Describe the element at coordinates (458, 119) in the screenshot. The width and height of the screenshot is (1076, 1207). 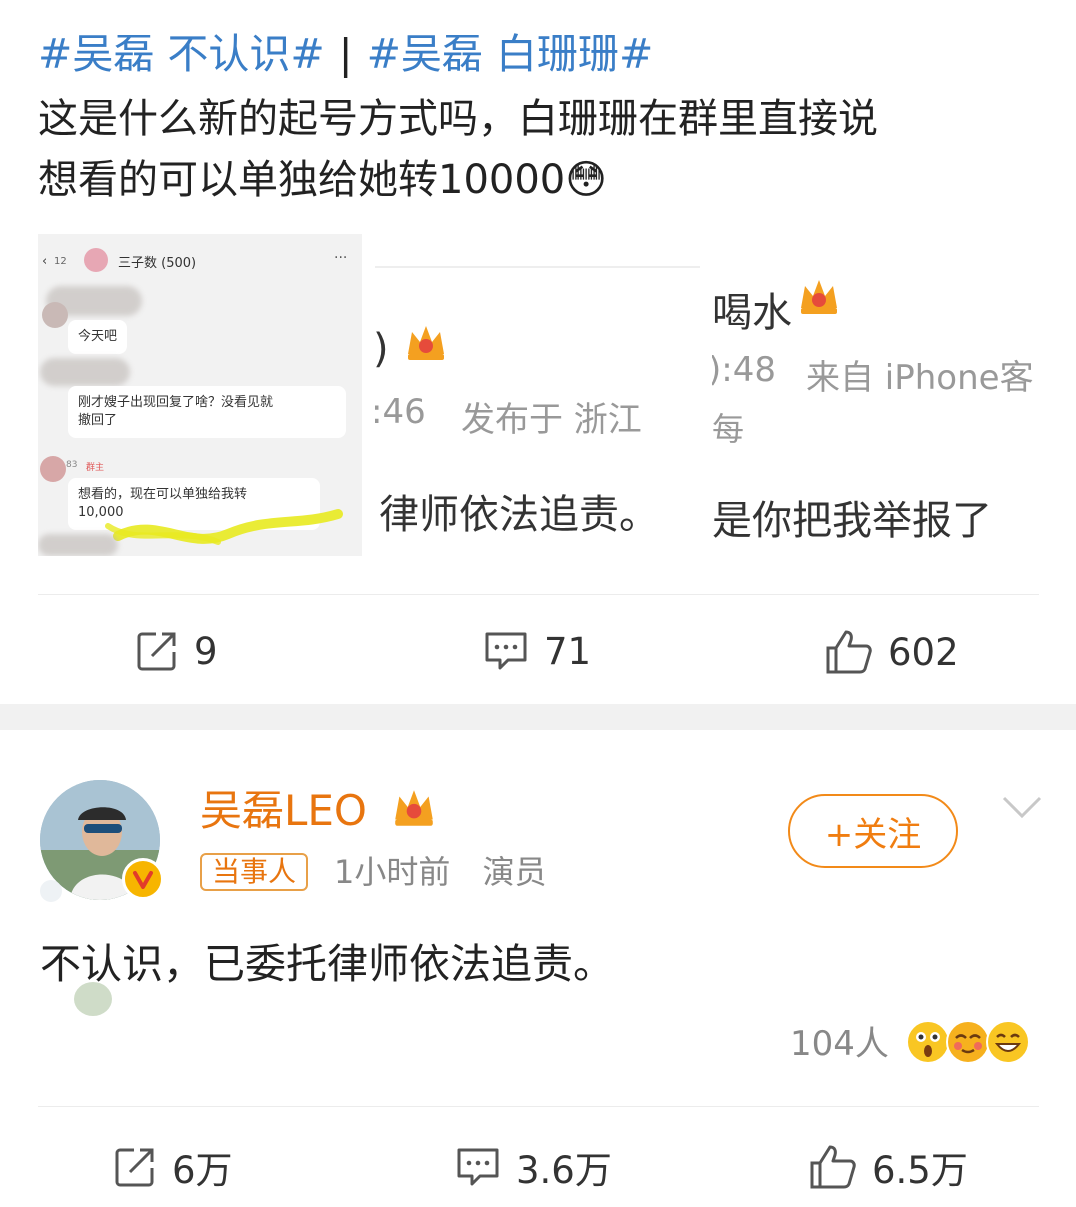
I see `post-text-line-1: 这是什么新的起号方式吗，白珊珊在群里直接说` at that location.